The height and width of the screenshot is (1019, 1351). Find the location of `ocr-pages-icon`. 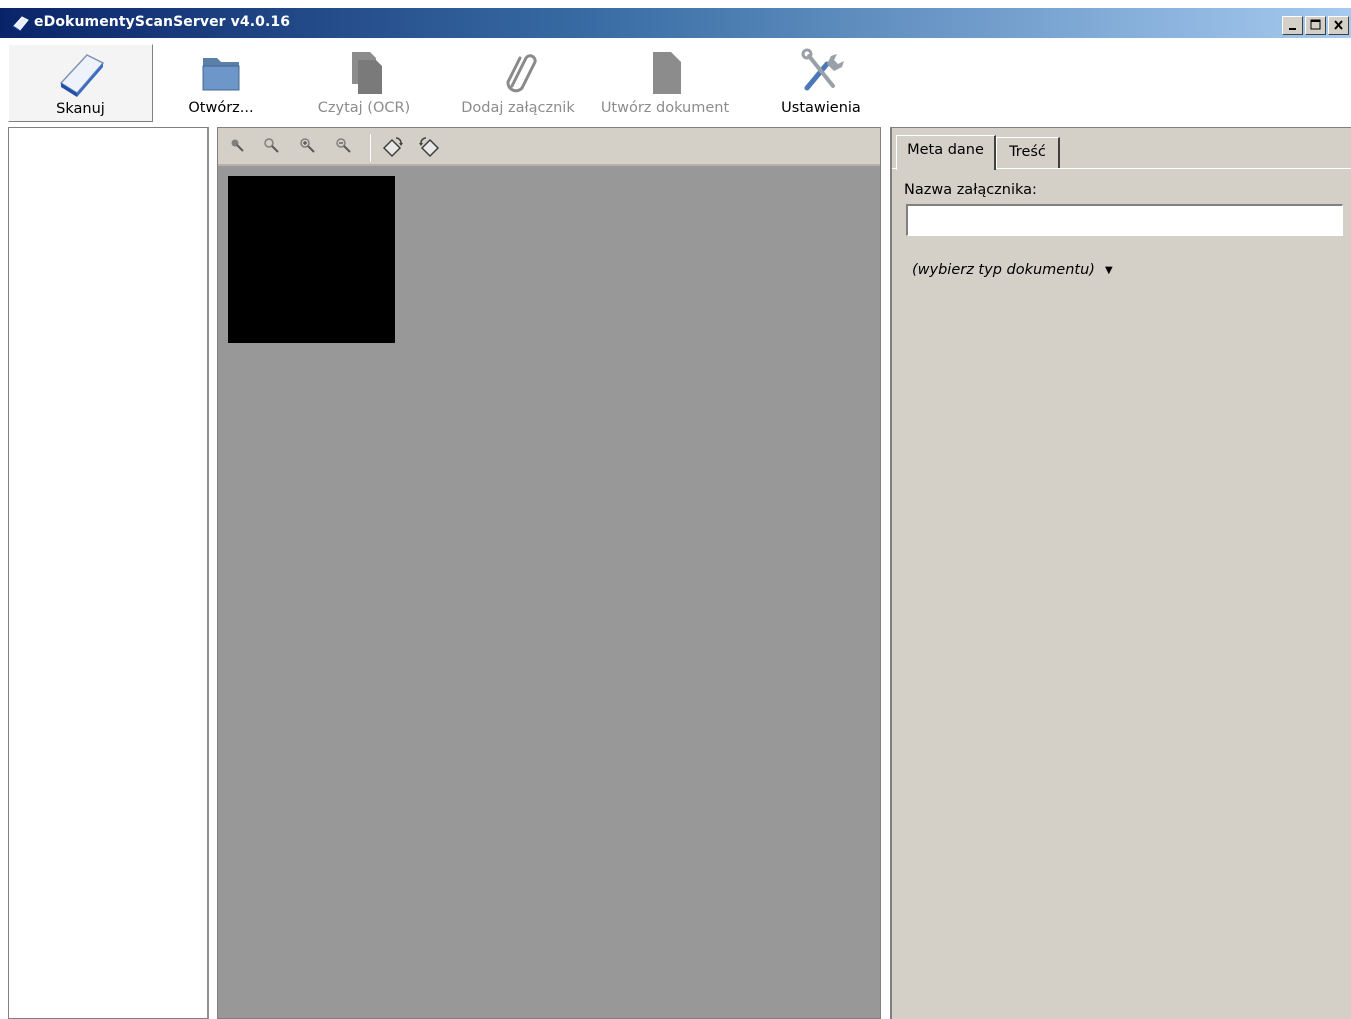

ocr-pages-icon is located at coordinates (367, 73).